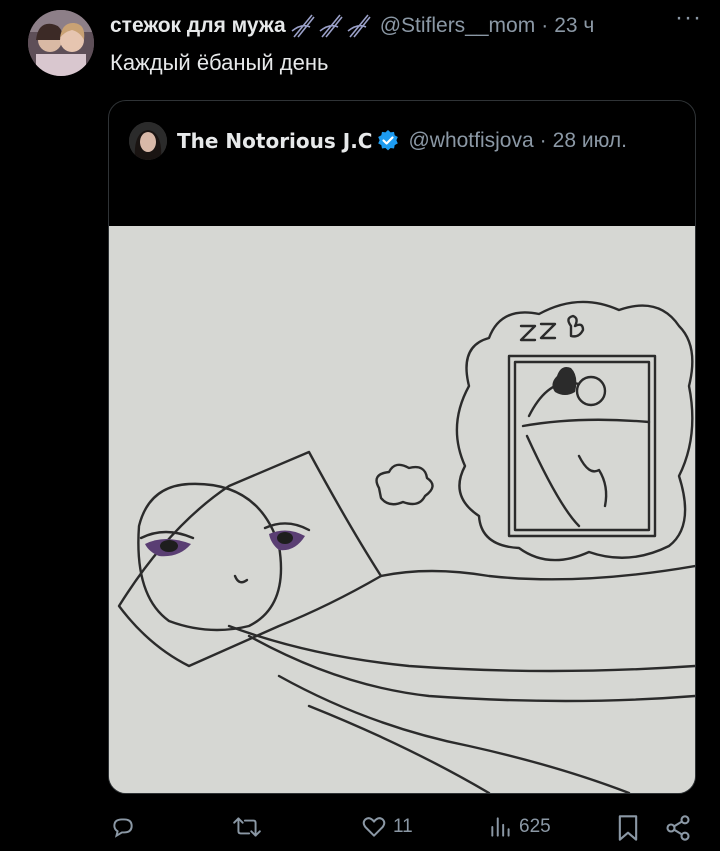 Image resolution: width=720 pixels, height=851 pixels. What do you see at coordinates (332, 26) in the screenshot?
I see `threads-needle-icon` at bounding box center [332, 26].